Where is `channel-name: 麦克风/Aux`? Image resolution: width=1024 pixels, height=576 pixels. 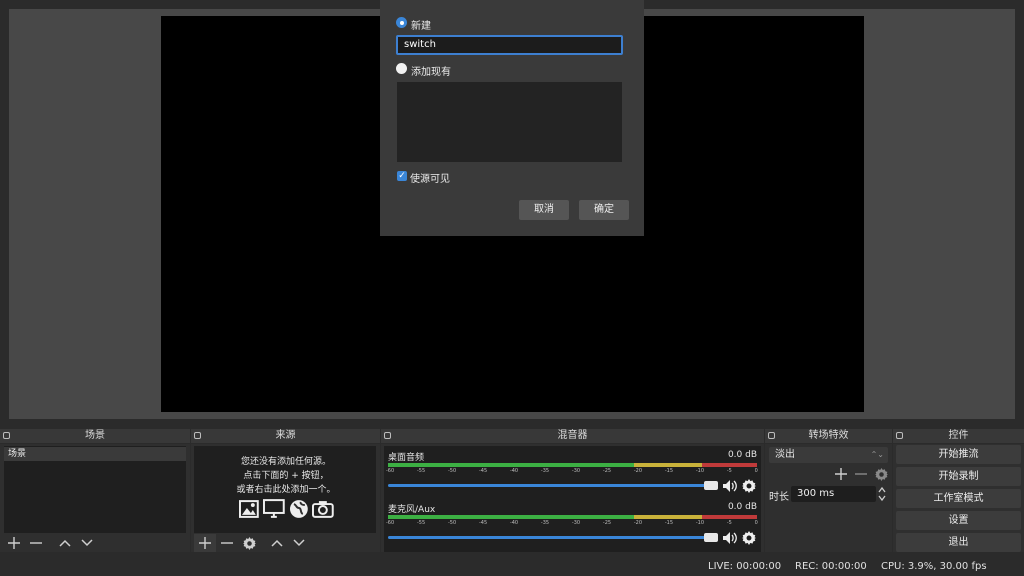 channel-name: 麦克风/Aux is located at coordinates (412, 510).